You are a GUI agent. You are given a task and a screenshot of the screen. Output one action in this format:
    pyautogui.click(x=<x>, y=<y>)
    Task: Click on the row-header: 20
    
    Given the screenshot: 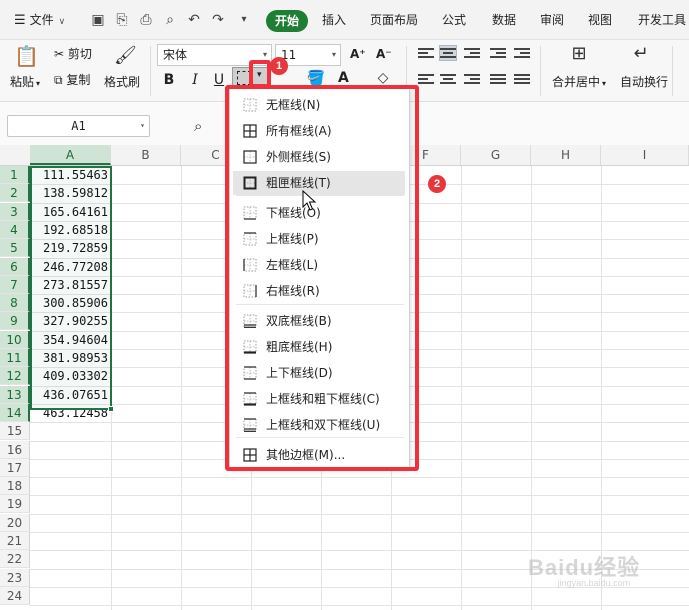 What is the action you would take?
    pyautogui.click(x=15, y=523)
    